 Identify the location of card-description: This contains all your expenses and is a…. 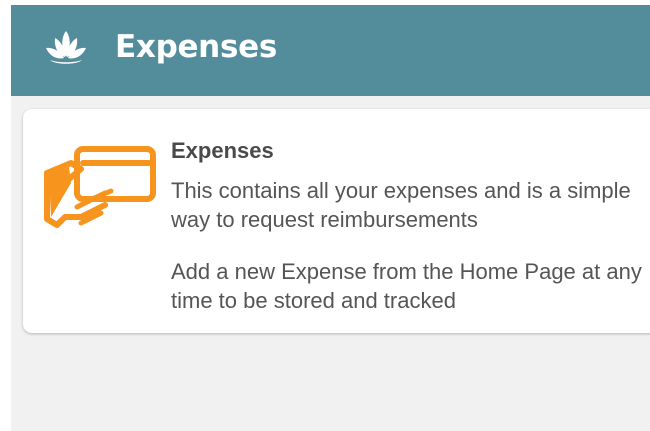
(401, 205).